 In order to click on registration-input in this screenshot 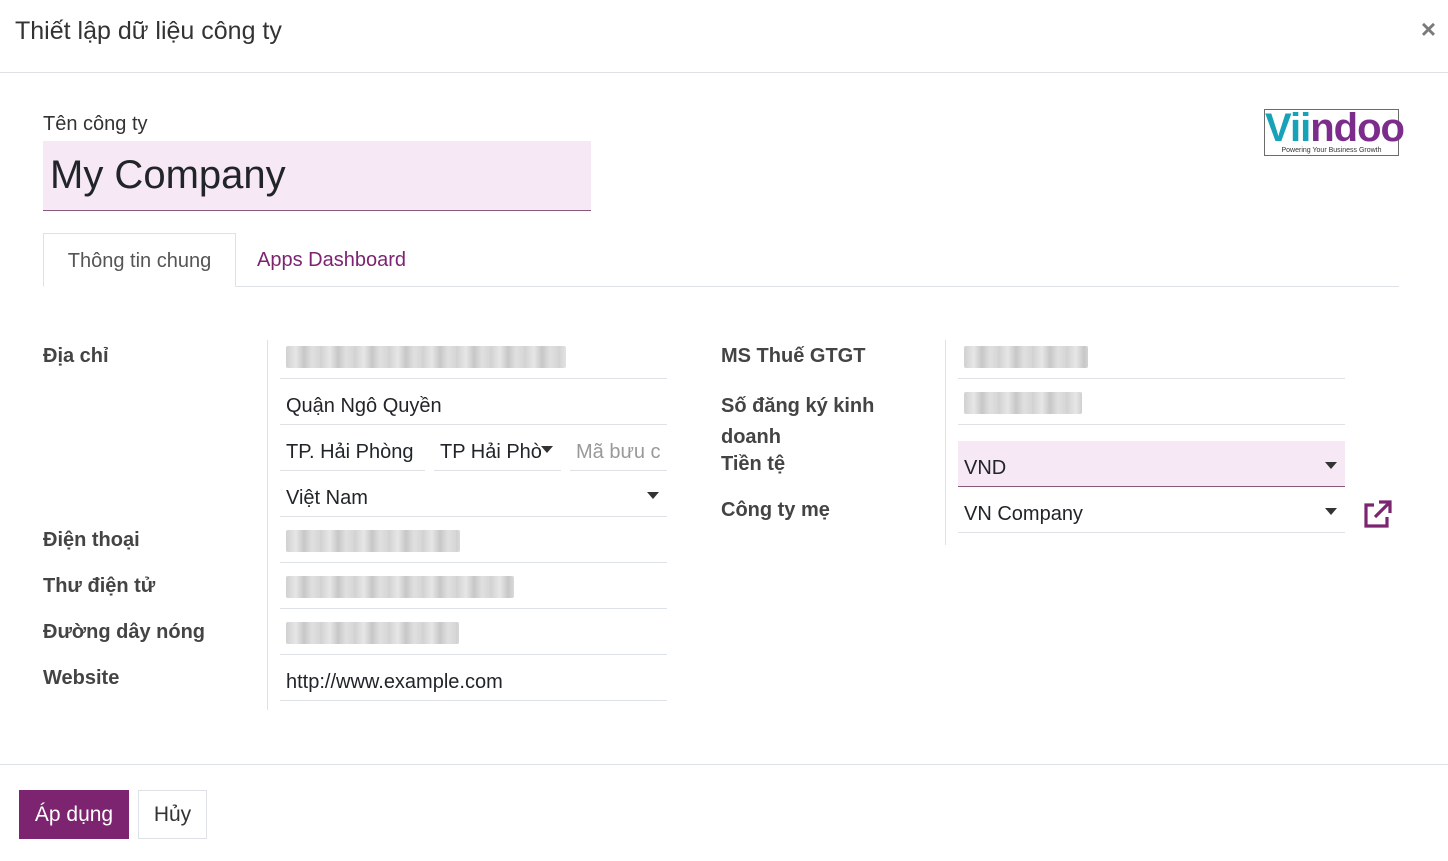, I will do `click(1151, 402)`.